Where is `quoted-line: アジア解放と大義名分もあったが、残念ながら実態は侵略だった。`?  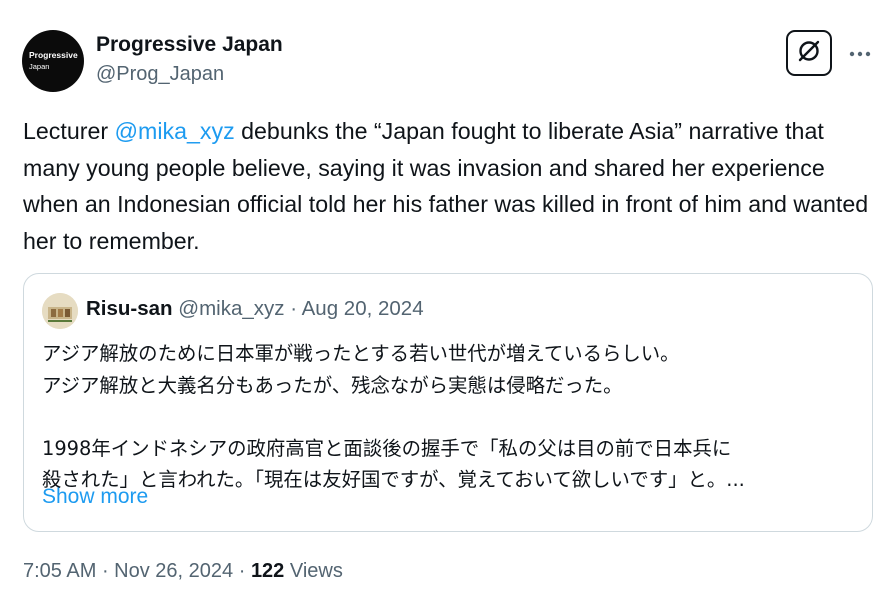
quoted-line: アジア解放と大義名分もあったが、残念ながら実態は侵略だった。 is located at coordinates (332, 385).